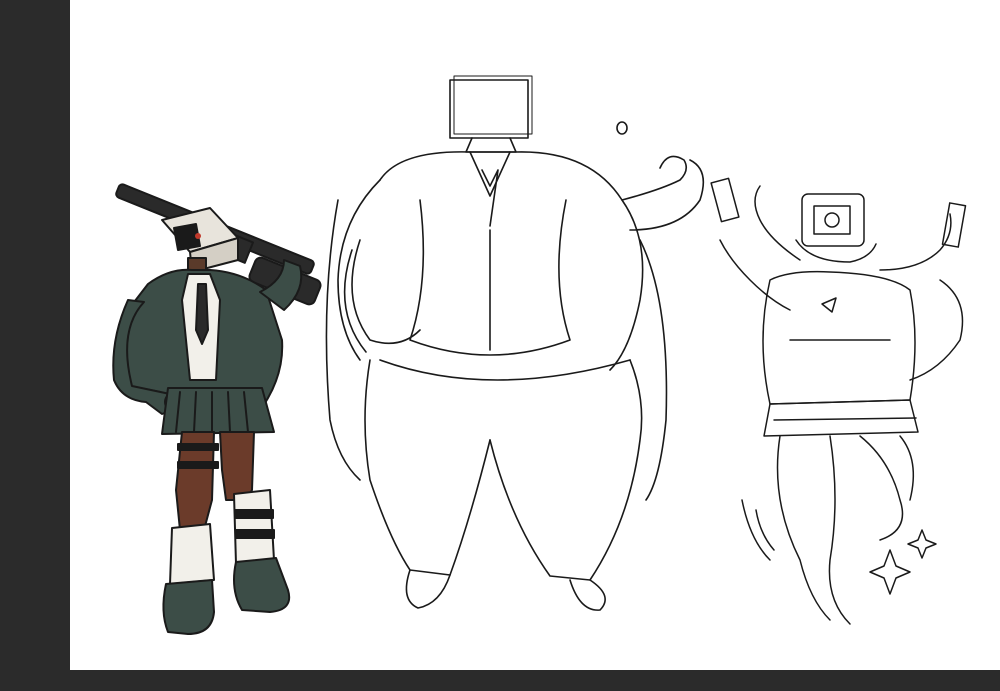  What do you see at coordinates (833, 220) in the screenshot?
I see `monitor-head-sketch-small` at bounding box center [833, 220].